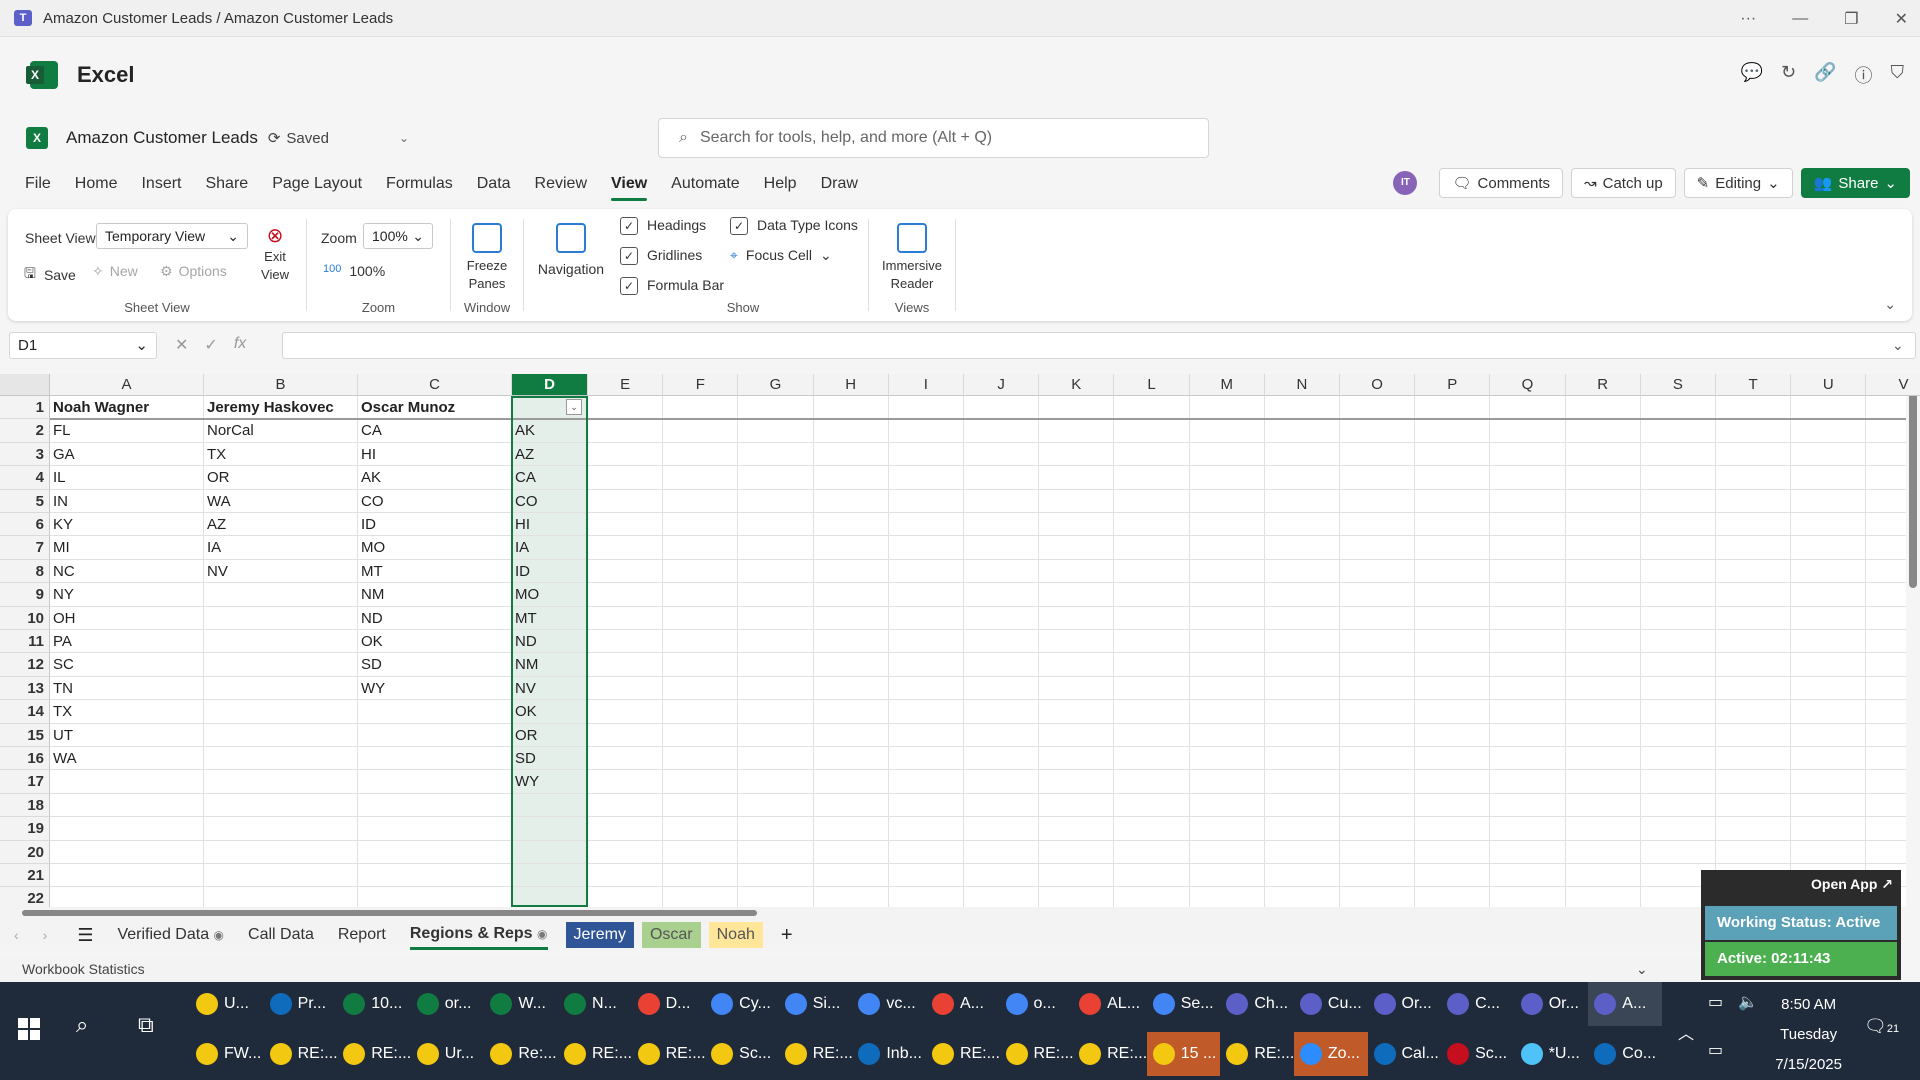 This screenshot has width=1920, height=1080. Describe the element at coordinates (25, 501) in the screenshot. I see `row-header: 5` at that location.